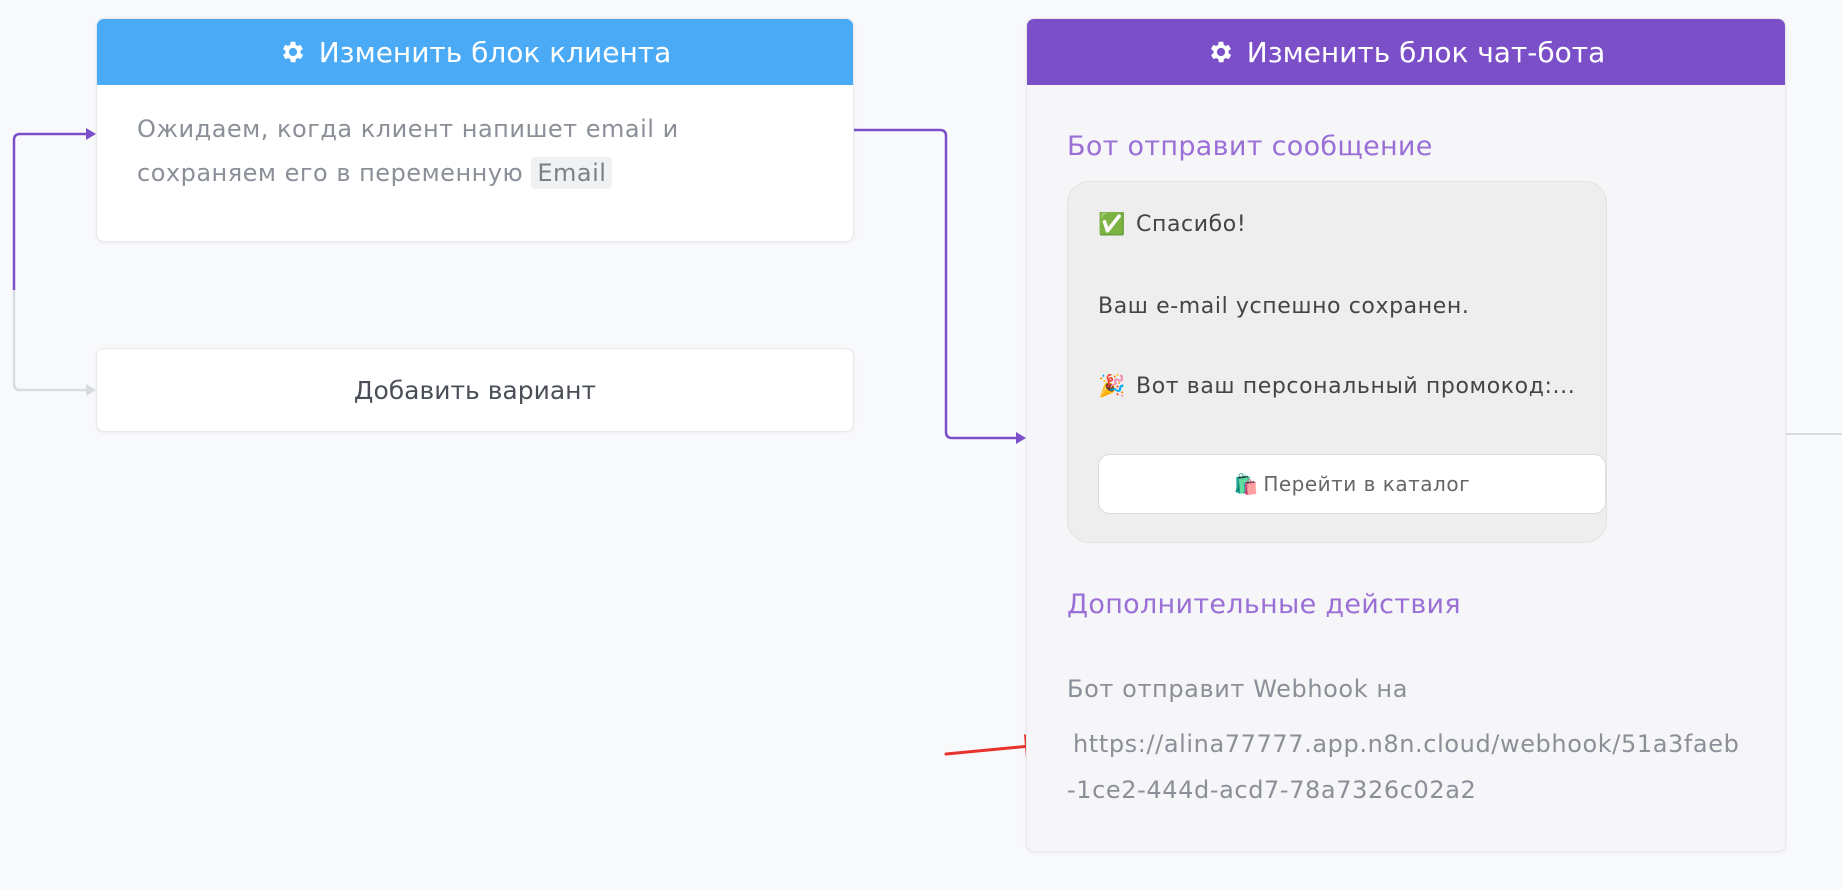 This screenshot has width=1842, height=890. I want to click on connector-into-add-variant, so click(51, 341).